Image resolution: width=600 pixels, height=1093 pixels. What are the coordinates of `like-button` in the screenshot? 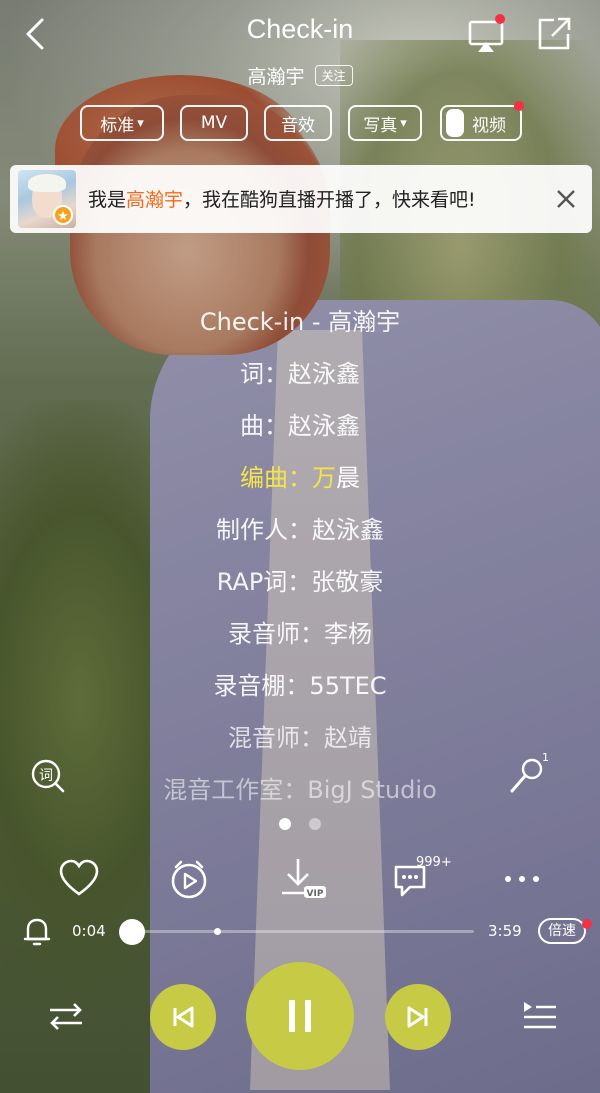 It's located at (79, 879).